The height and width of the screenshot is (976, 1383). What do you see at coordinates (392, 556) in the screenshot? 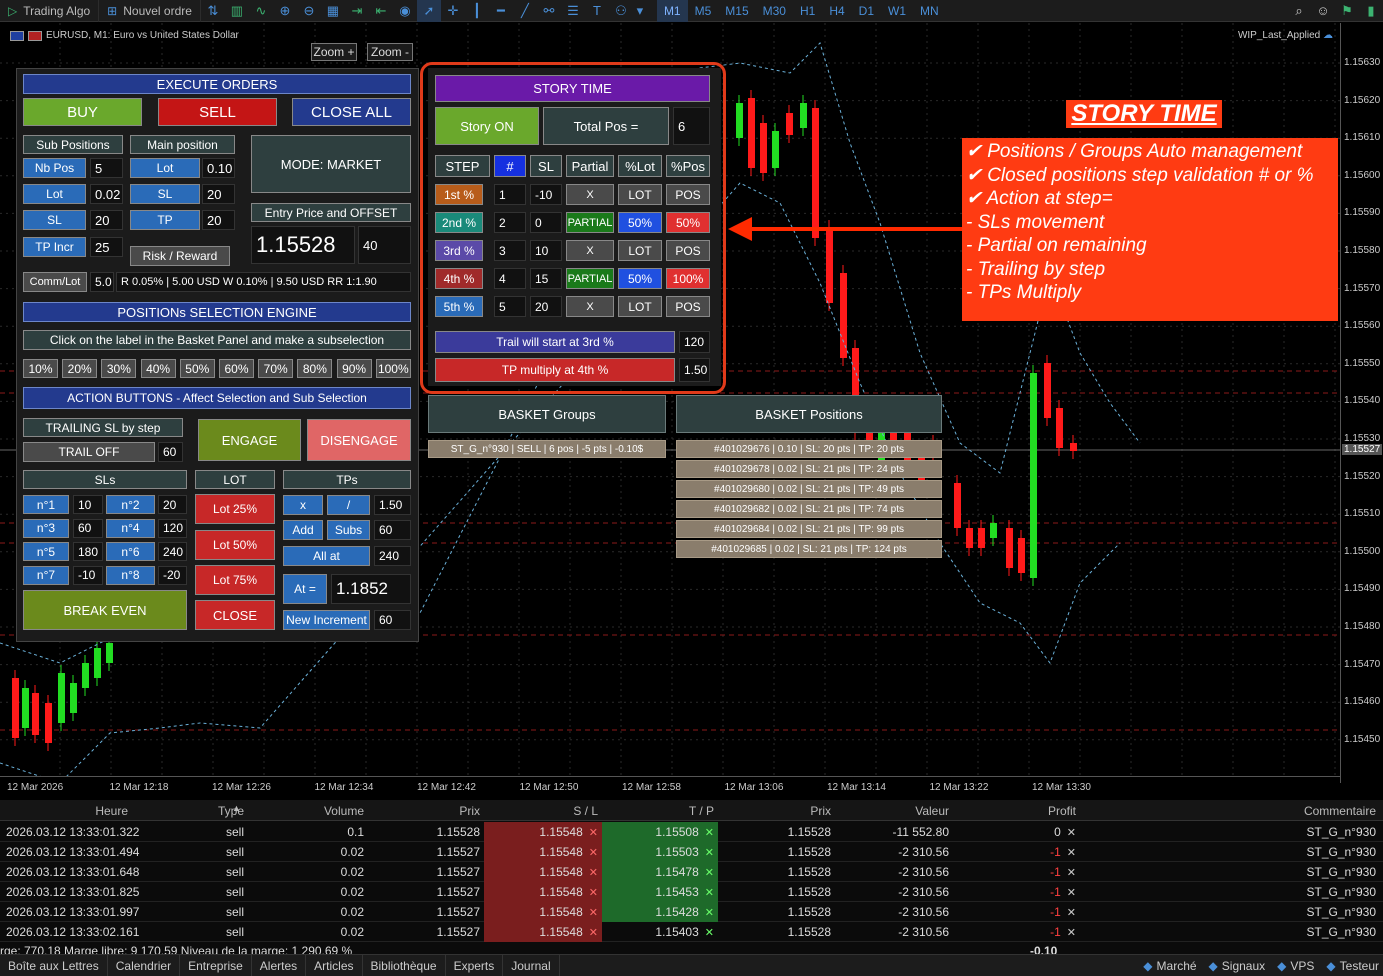
I see `tp-all-at-value: 240` at bounding box center [392, 556].